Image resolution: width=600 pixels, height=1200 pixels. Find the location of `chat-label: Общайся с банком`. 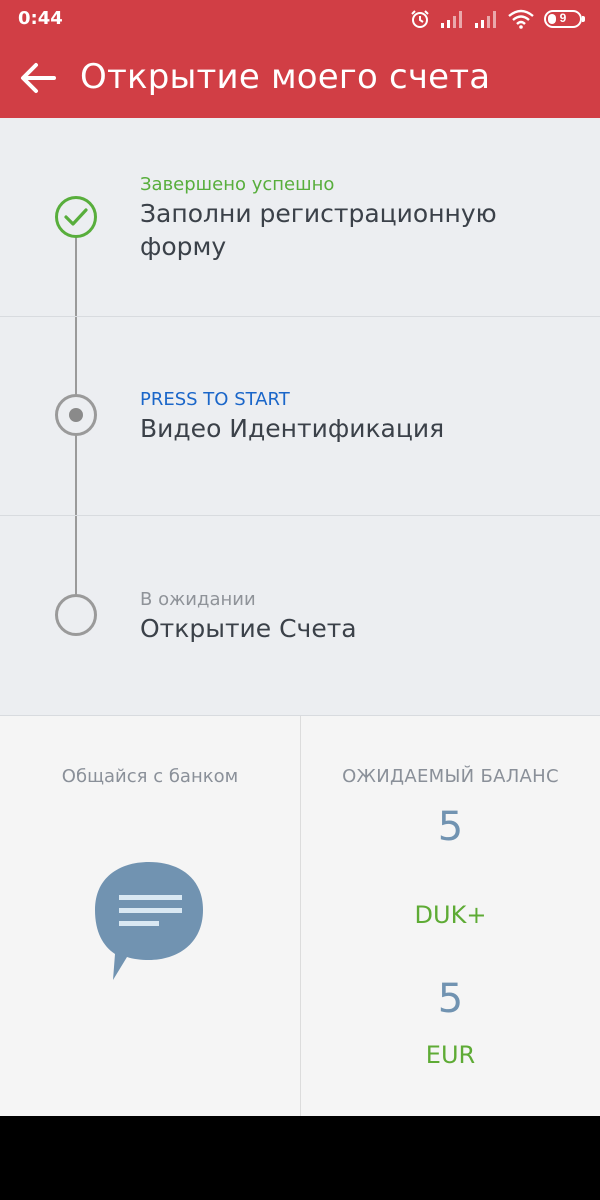

chat-label: Общайся с банком is located at coordinates (150, 776).